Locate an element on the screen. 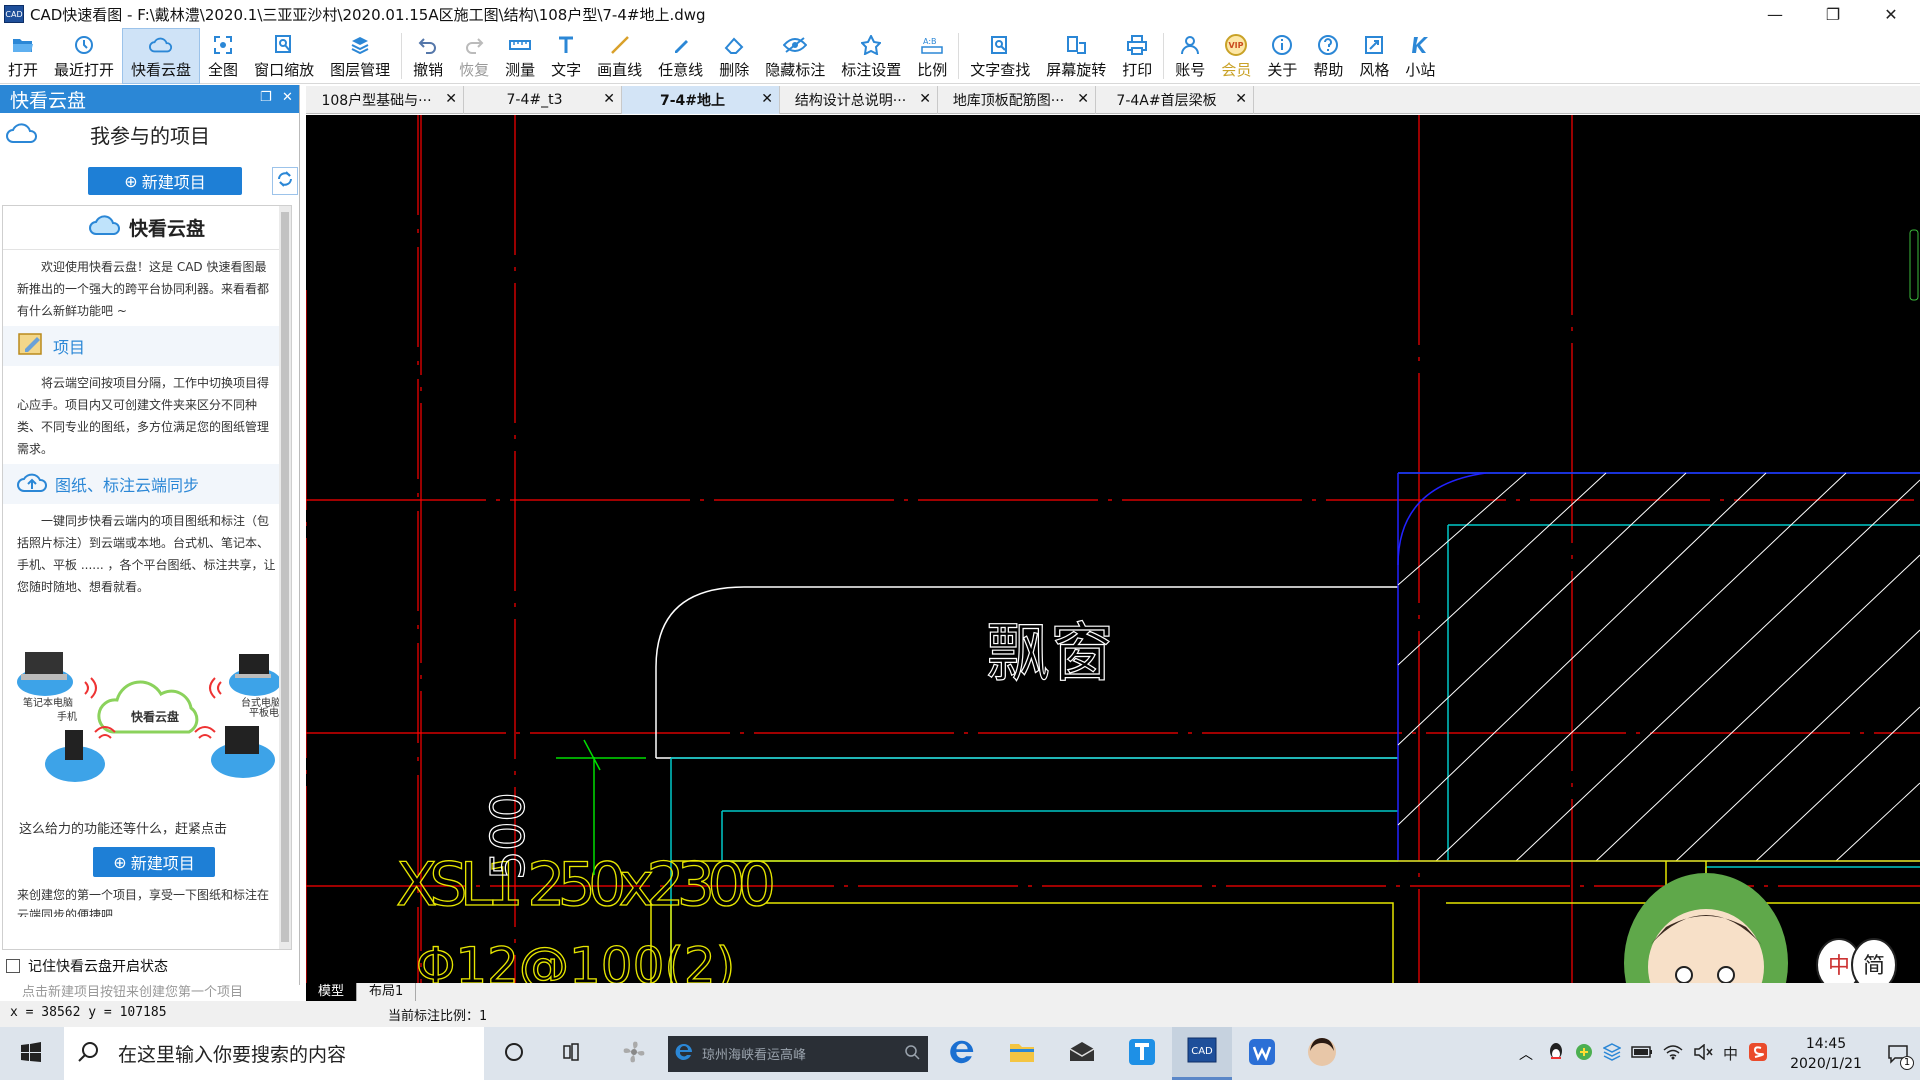  zoom-window-button: 窗口缩放 is located at coordinates (284, 56).